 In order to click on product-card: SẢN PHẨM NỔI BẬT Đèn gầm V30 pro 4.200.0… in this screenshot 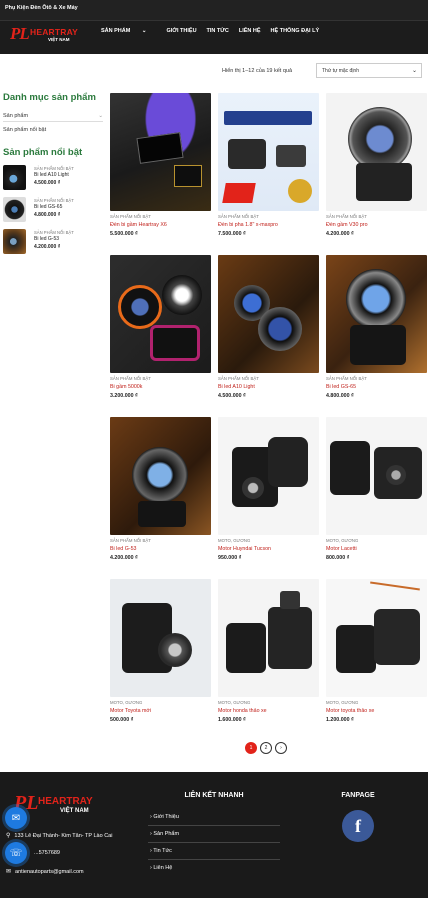, I will do `click(376, 172)`.